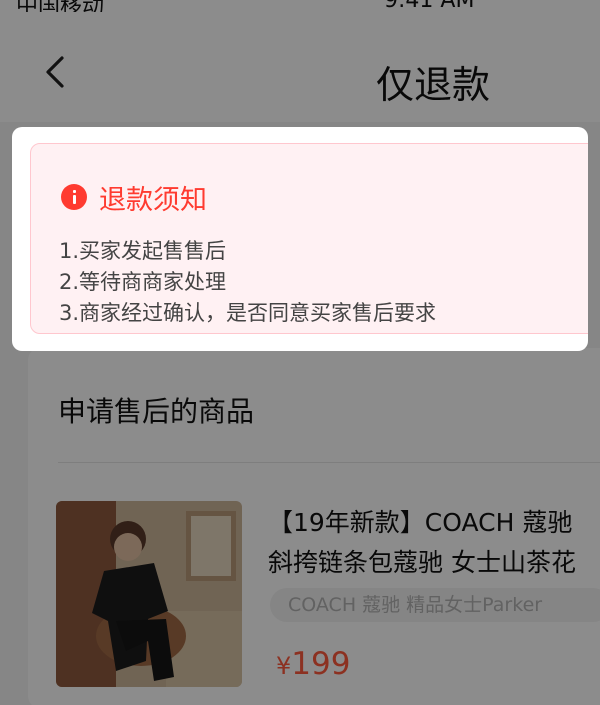 Image resolution: width=600 pixels, height=705 pixels. Describe the element at coordinates (153, 200) in the screenshot. I see `notice-title: 退款须知` at that location.